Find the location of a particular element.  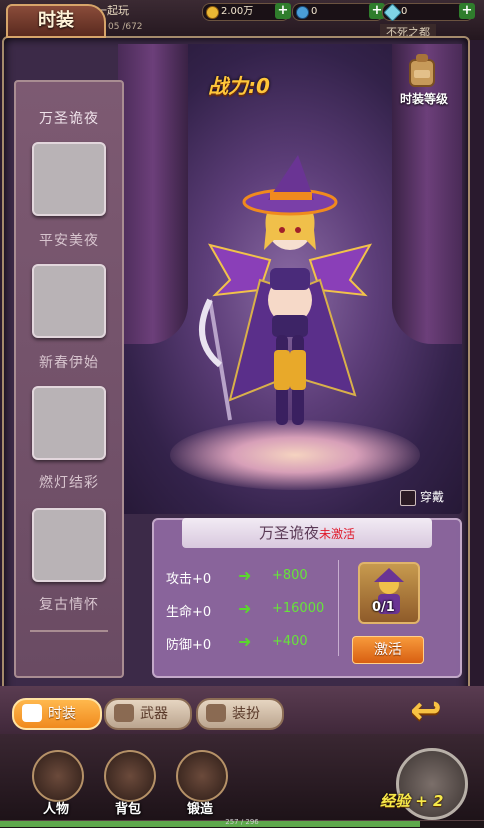

add-diamond-button: + is located at coordinates (467, 11).